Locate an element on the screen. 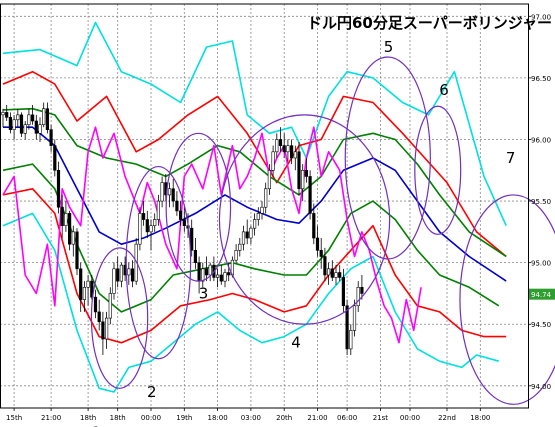 This screenshot has height=427, width=555. y-tick-label: 95.00 is located at coordinates (541, 264).